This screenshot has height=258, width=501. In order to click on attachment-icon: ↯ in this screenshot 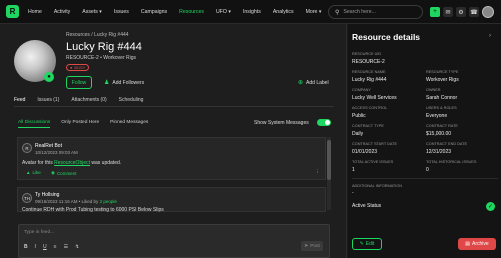, I will do `click(77, 247)`.